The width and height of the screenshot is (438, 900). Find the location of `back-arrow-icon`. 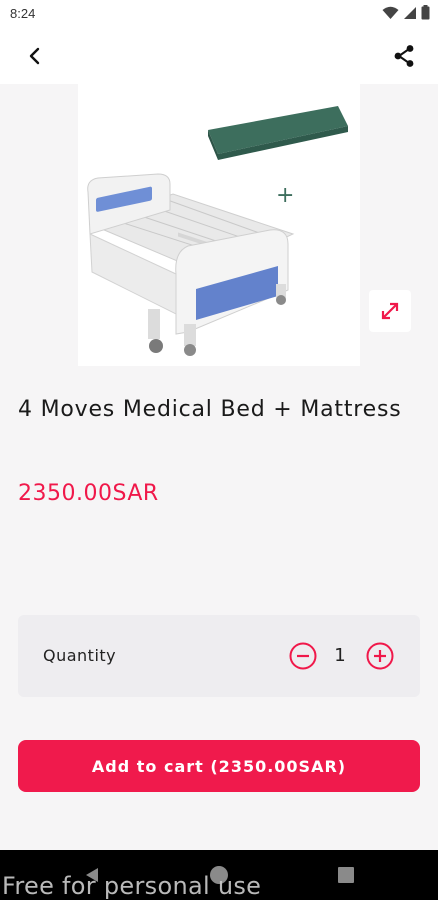

back-arrow-icon is located at coordinates (34, 56).